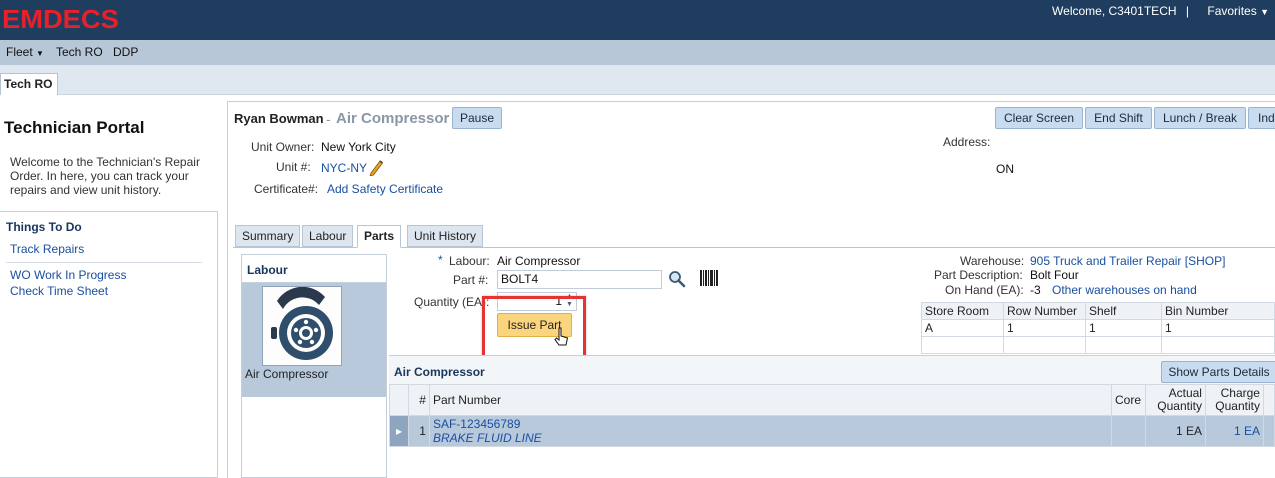  I want to click on caret-down-icon: ▼, so click(1264, 12).